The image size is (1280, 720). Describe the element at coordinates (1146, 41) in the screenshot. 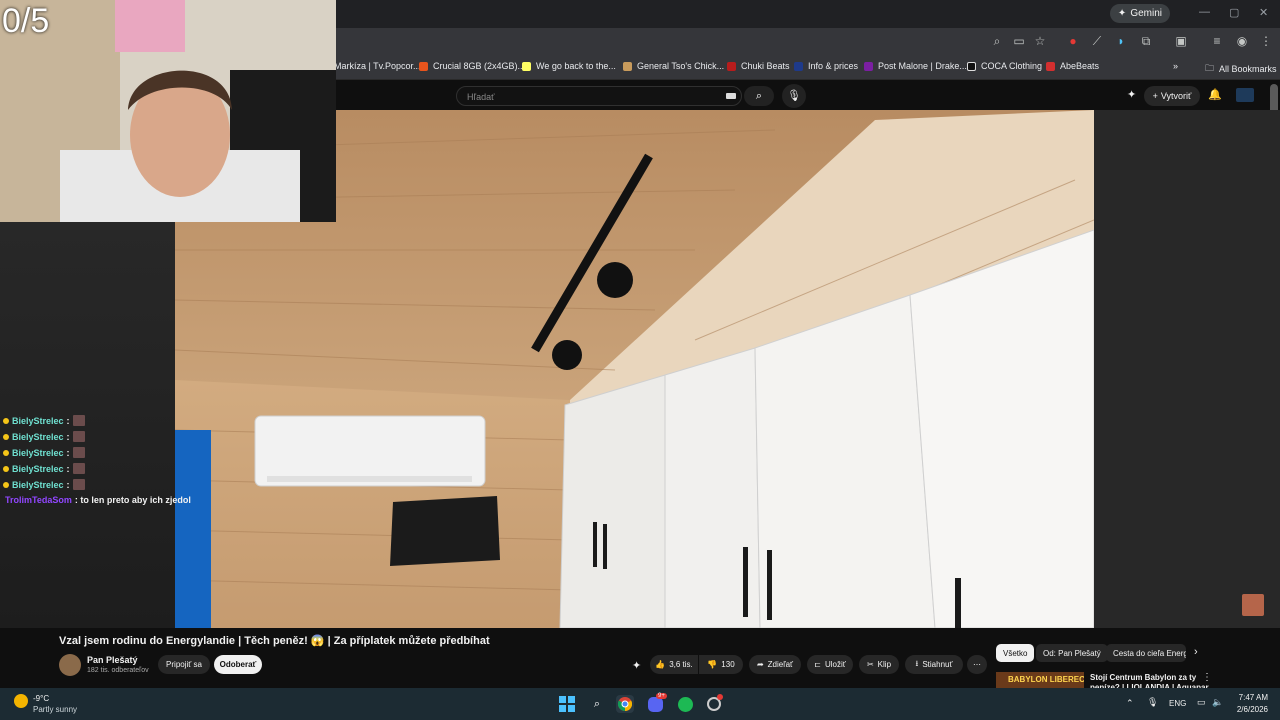

I see `puzzle-icon: ⧉` at that location.